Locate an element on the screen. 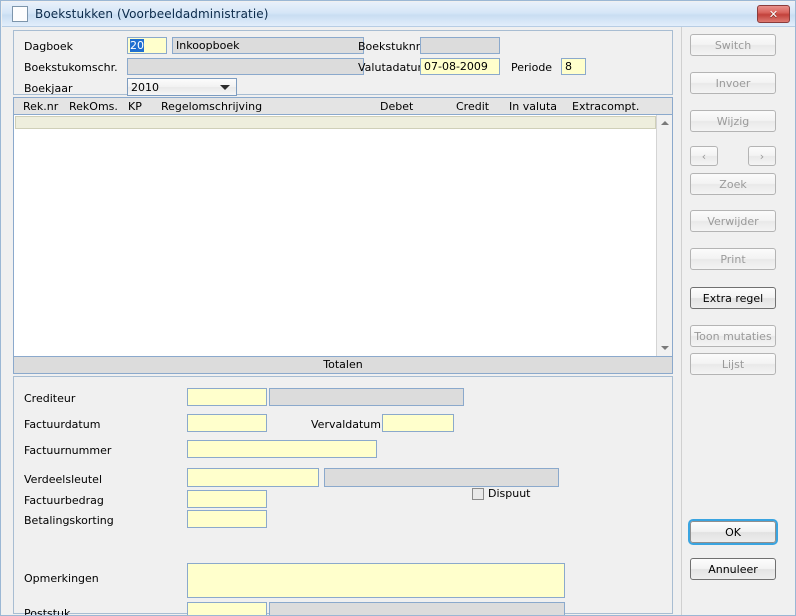 The height and width of the screenshot is (616, 796). boekstukomschr-field is located at coordinates (245, 66).